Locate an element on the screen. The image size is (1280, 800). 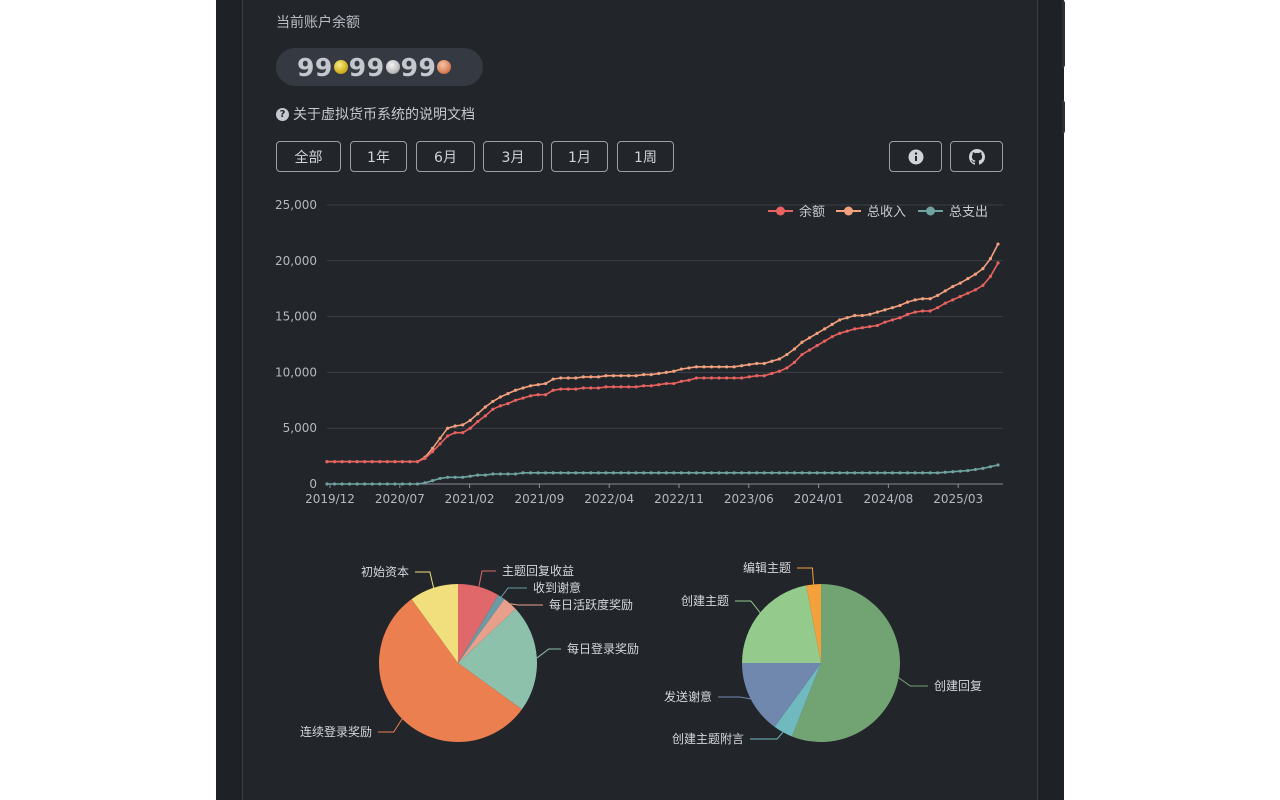
y-tick-label: 0 is located at coordinates (313, 484).